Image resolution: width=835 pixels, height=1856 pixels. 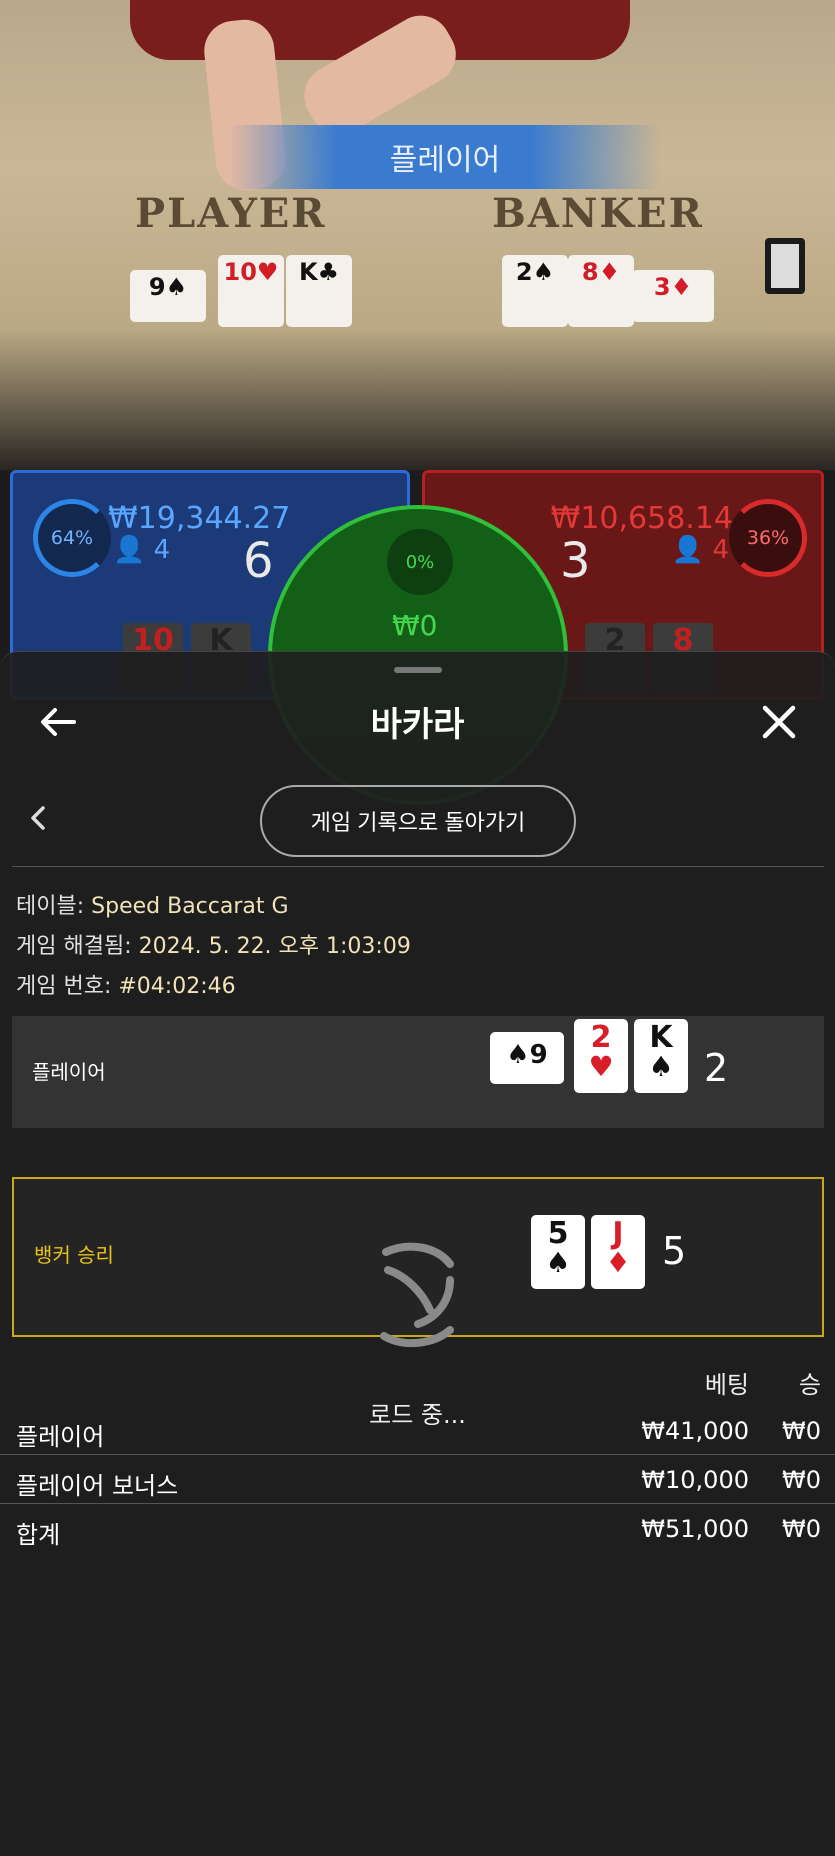 I want to click on card-rank: ♠9, so click(x=527, y=1055).